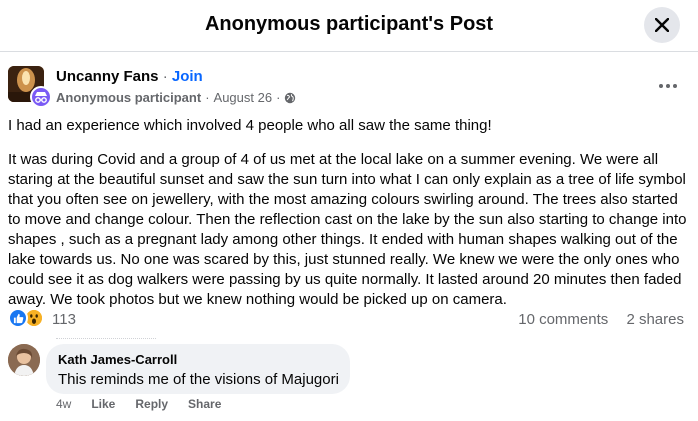  What do you see at coordinates (63, 404) in the screenshot?
I see `comment-time: 4w` at bounding box center [63, 404].